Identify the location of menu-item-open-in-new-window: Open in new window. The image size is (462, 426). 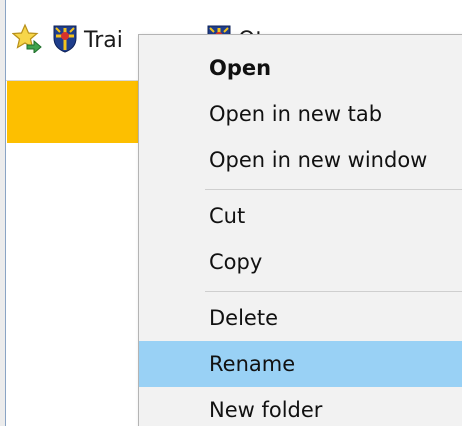
(300, 160).